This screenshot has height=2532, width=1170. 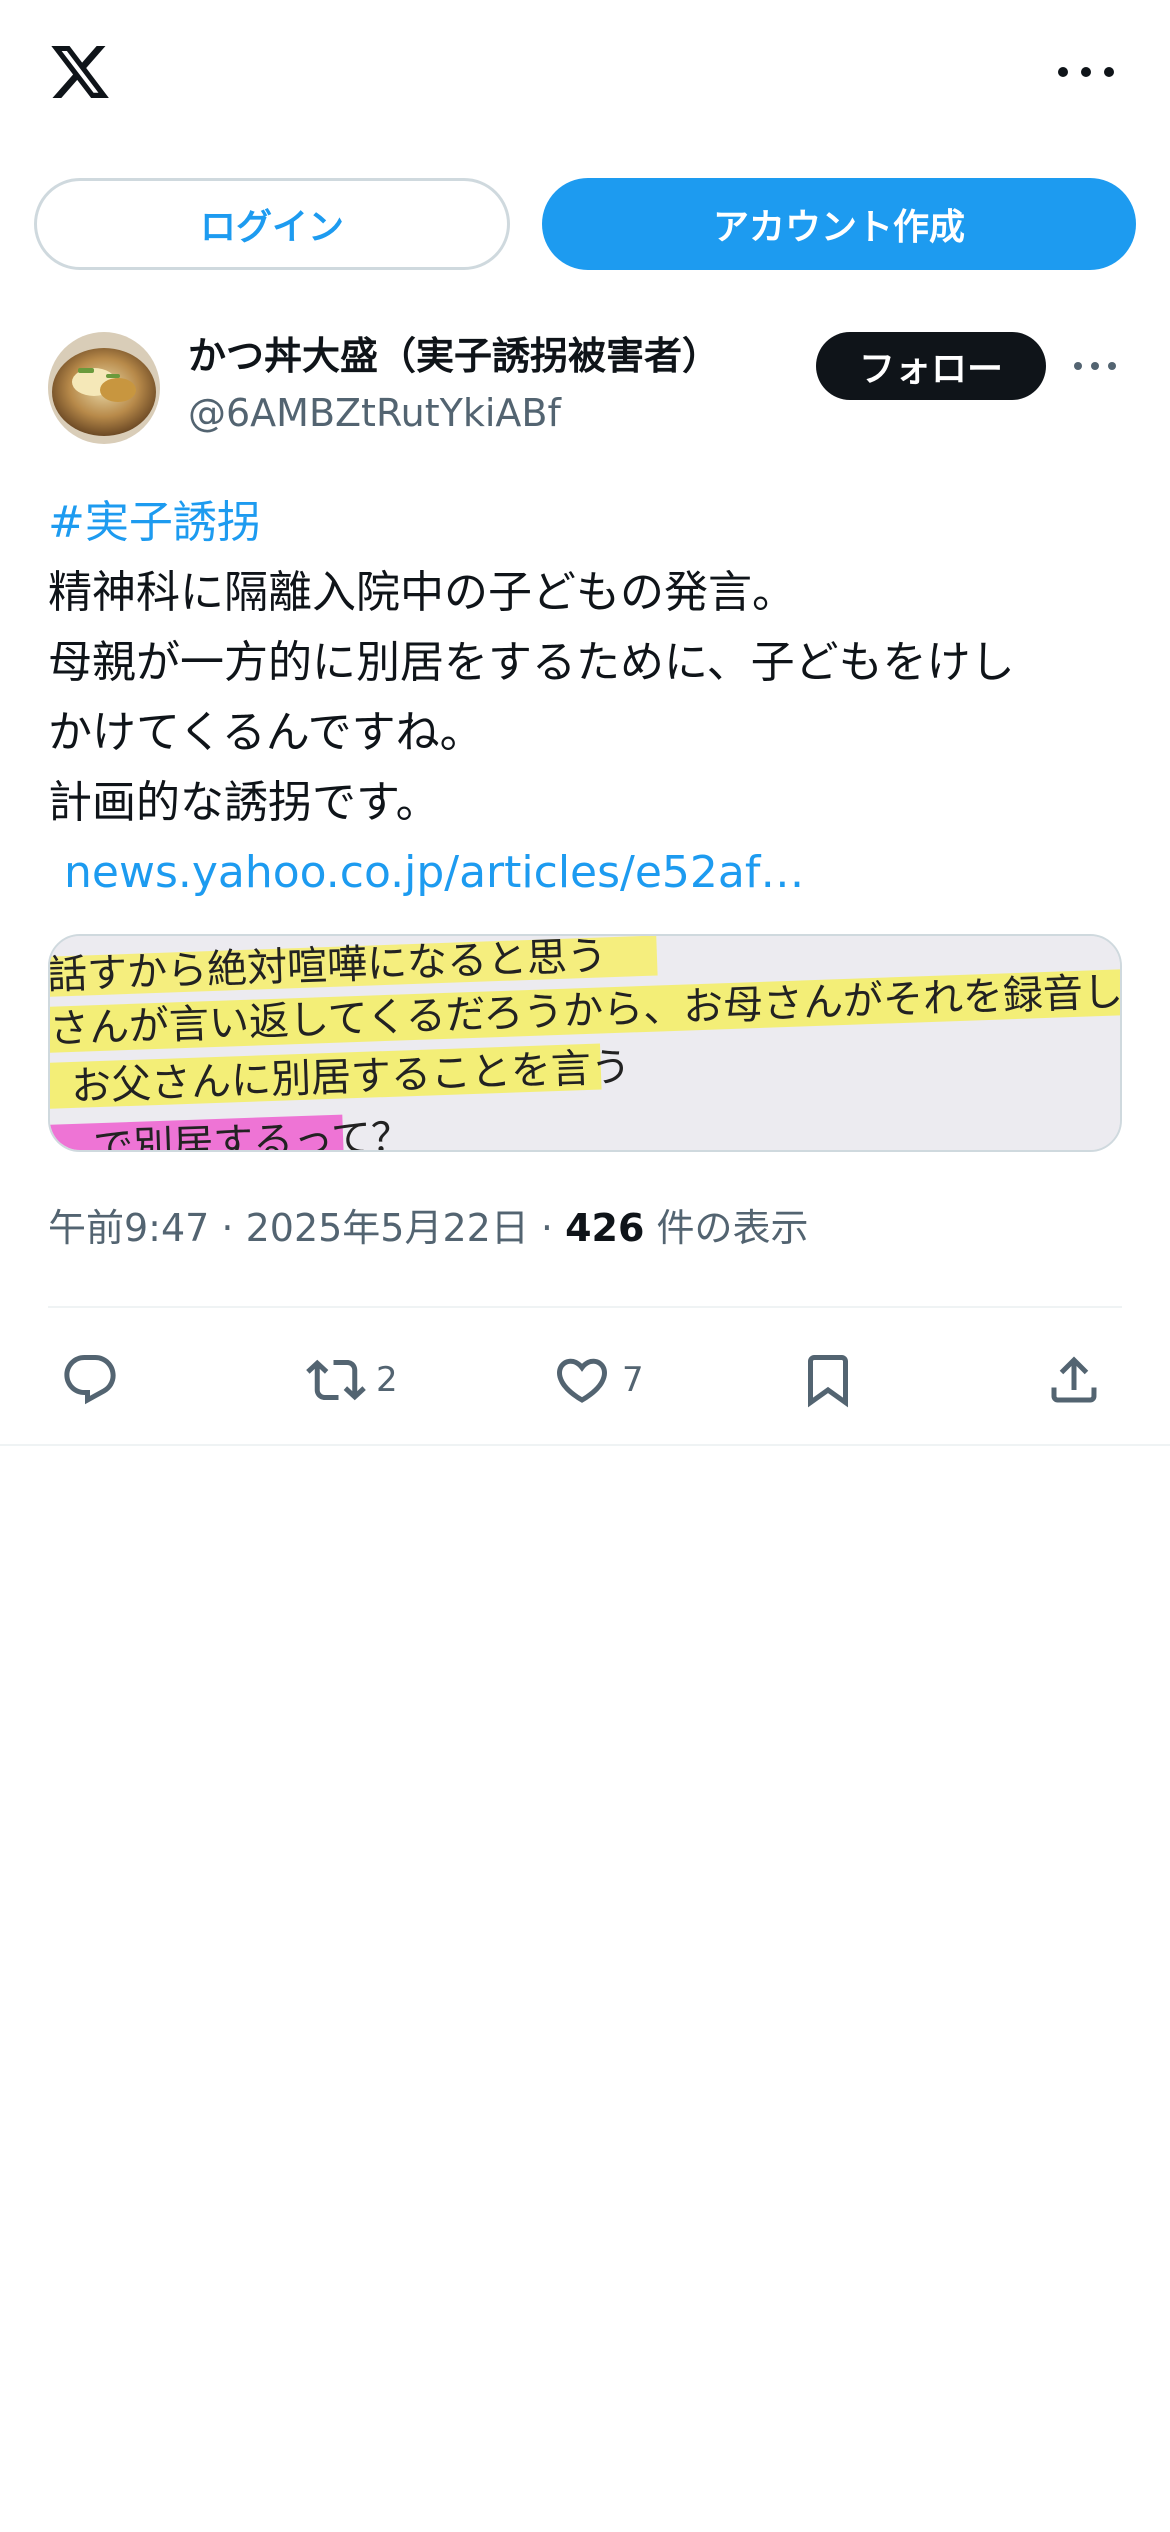 I want to click on tweet-time: 午前9:47, so click(x=128, y=1228).